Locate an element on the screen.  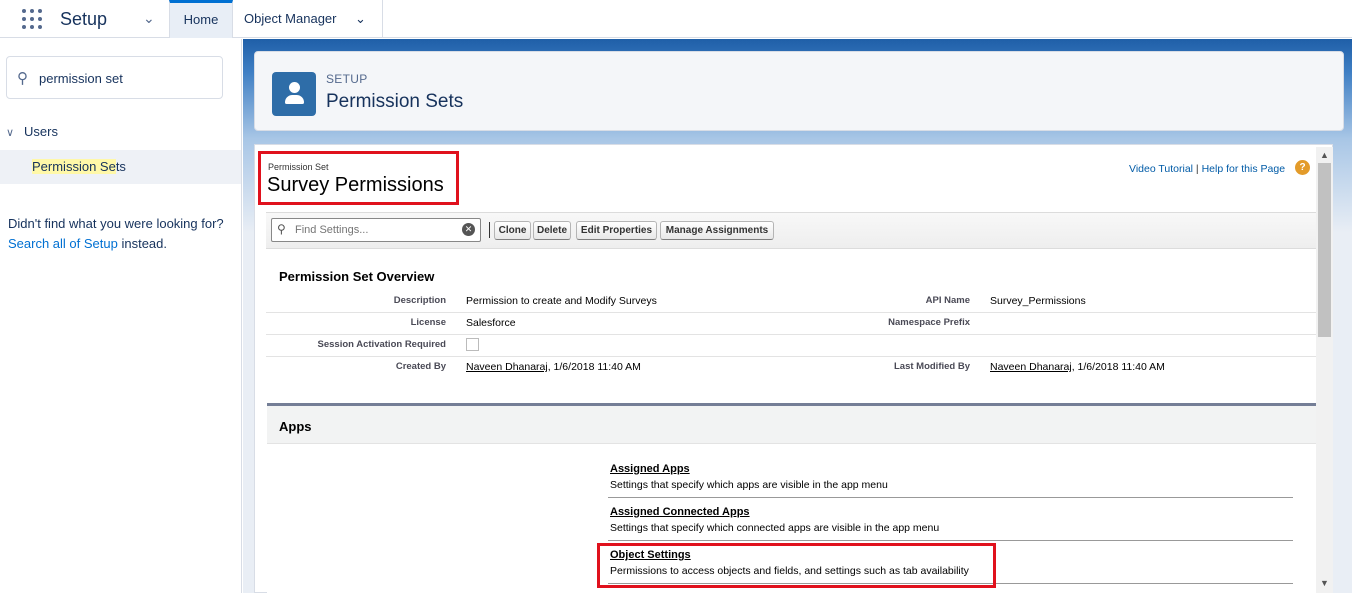
created-by-user-link: Naveen Dhanaraj is located at coordinates (507, 367).